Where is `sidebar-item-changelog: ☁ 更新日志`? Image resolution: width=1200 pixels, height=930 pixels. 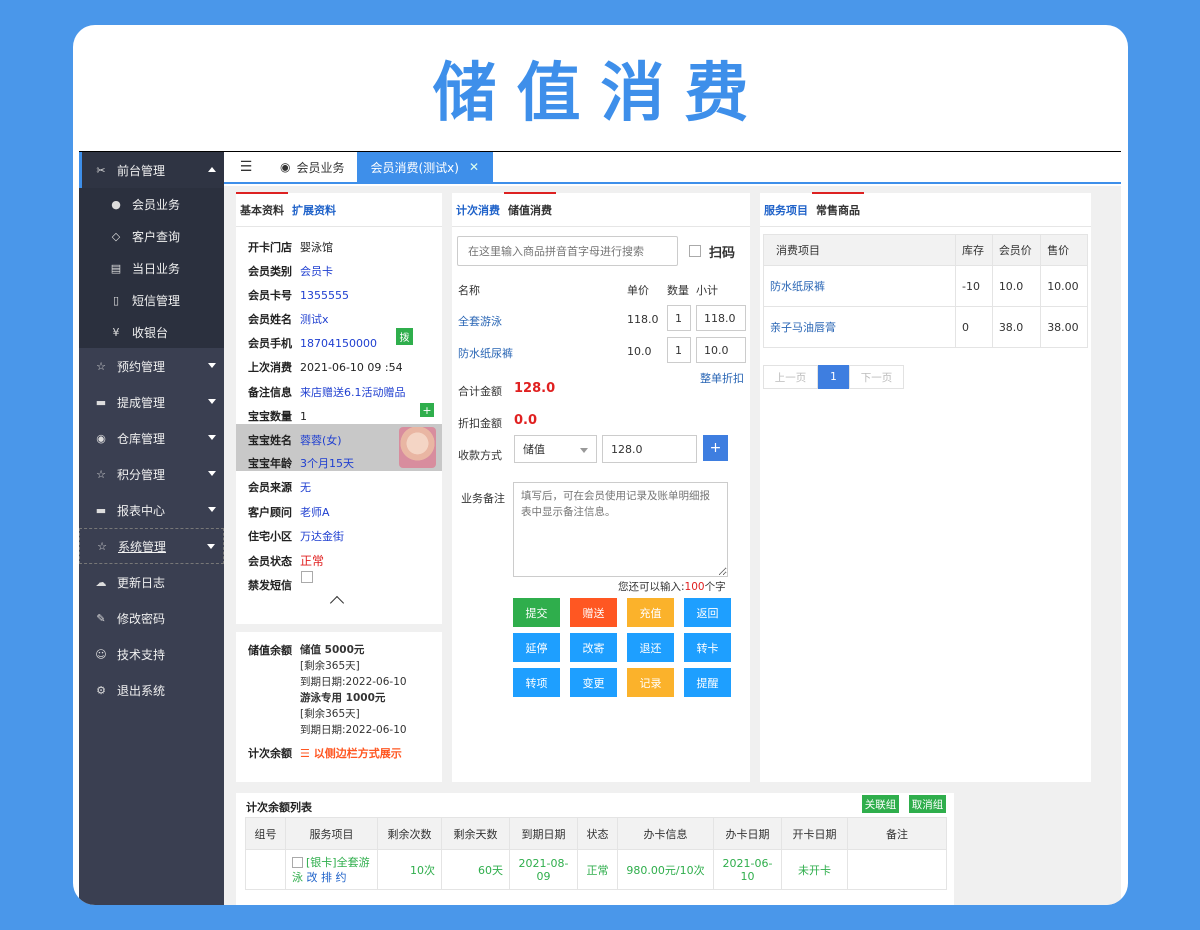 sidebar-item-changelog: ☁ 更新日志 is located at coordinates (151, 582).